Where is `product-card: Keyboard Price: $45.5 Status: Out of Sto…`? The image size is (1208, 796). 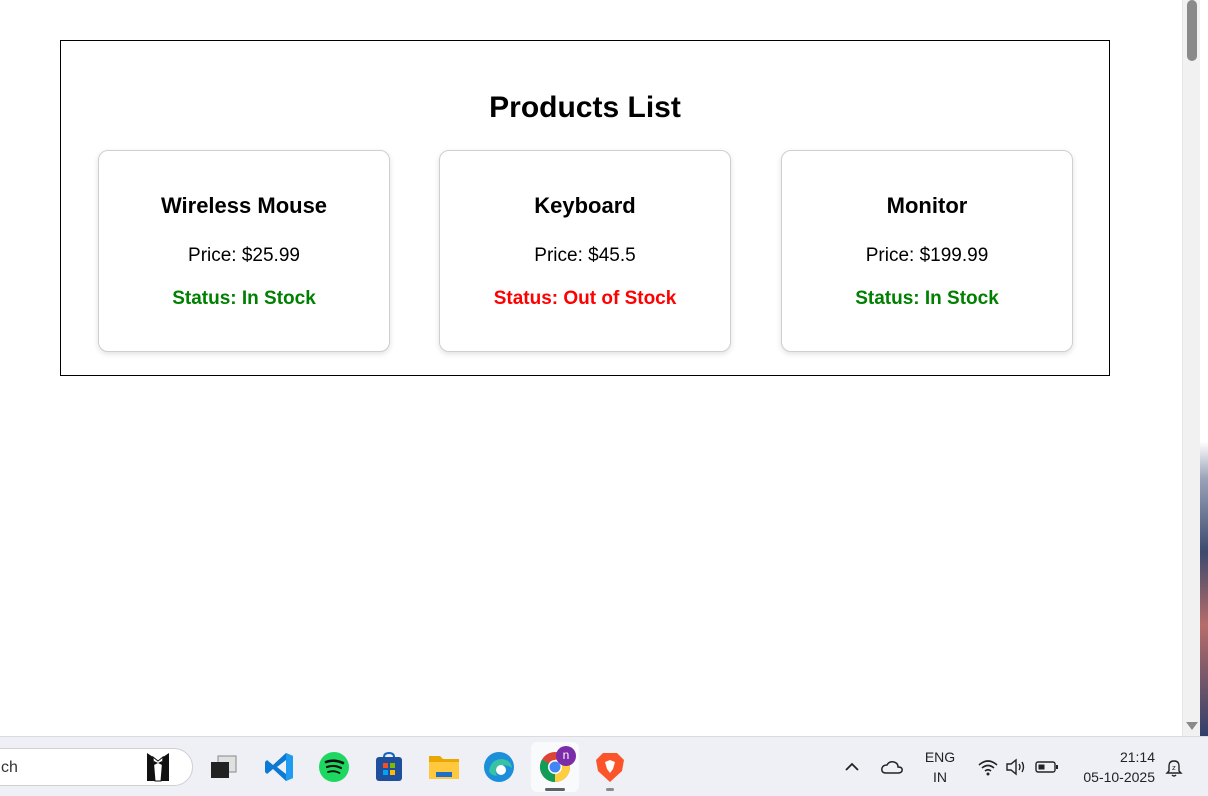 product-card: Keyboard Price: $45.5 Status: Out of Sto… is located at coordinates (585, 251).